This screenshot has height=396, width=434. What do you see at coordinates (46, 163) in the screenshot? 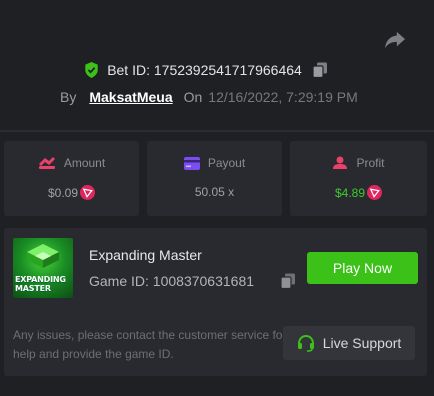
I see `bet-amount-icon` at bounding box center [46, 163].